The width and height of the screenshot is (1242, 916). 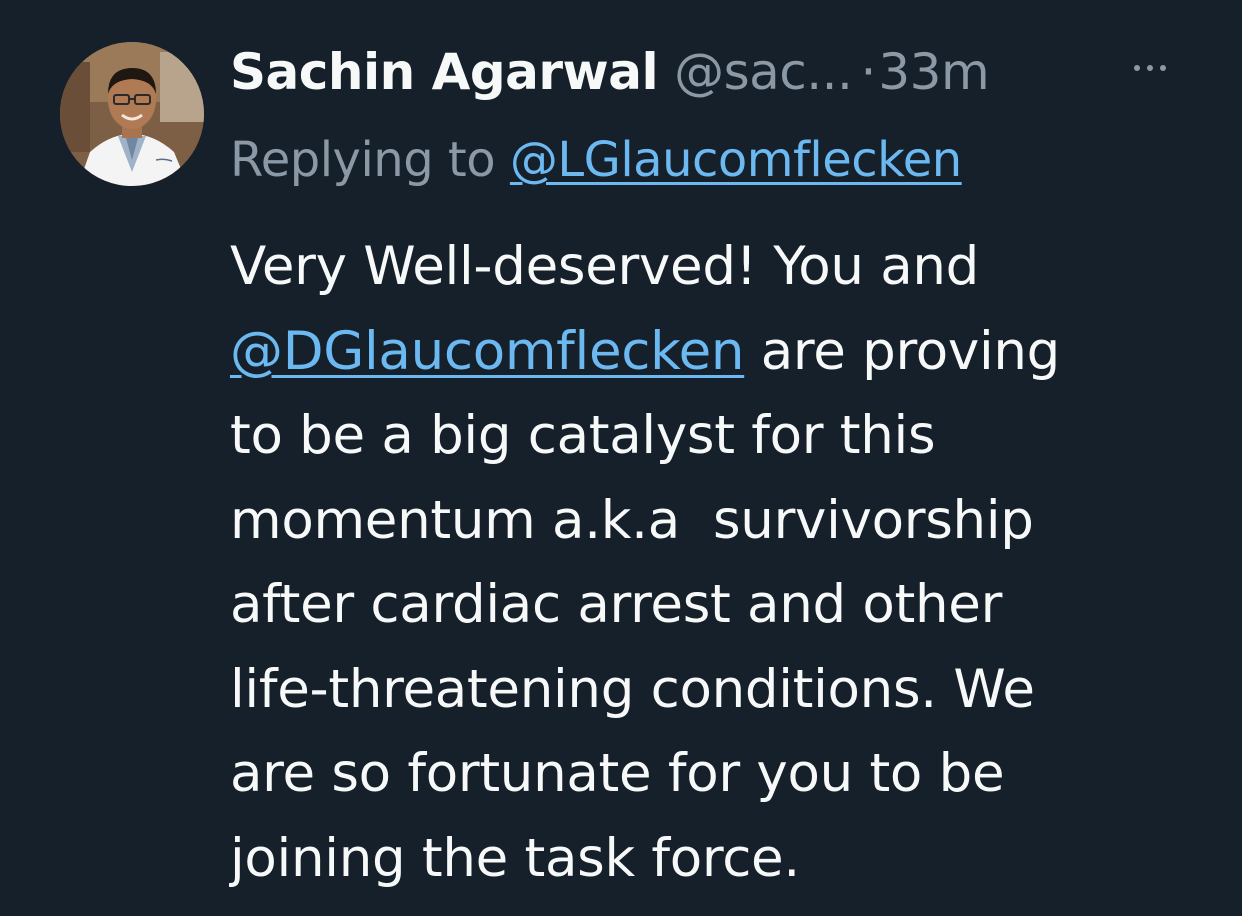 What do you see at coordinates (632, 689) in the screenshot?
I see `body-line: life-threatening conditions. We` at bounding box center [632, 689].